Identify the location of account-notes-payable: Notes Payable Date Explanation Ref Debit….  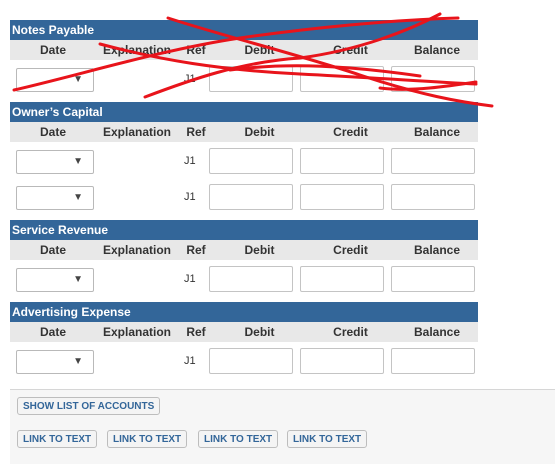
(244, 58).